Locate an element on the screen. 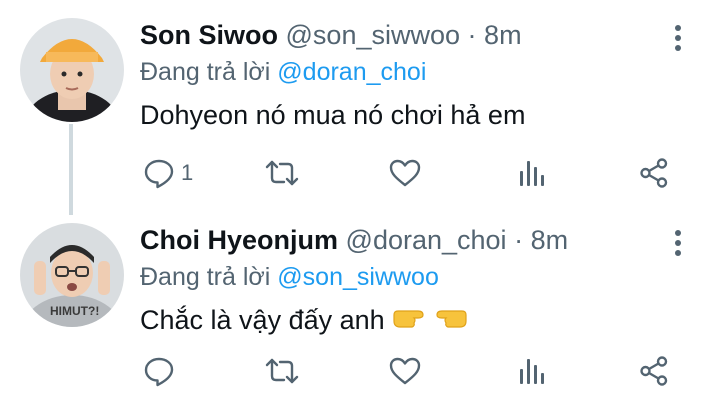 Image resolution: width=720 pixels, height=408 pixels. tweet-actions is located at coordinates (360, 373).